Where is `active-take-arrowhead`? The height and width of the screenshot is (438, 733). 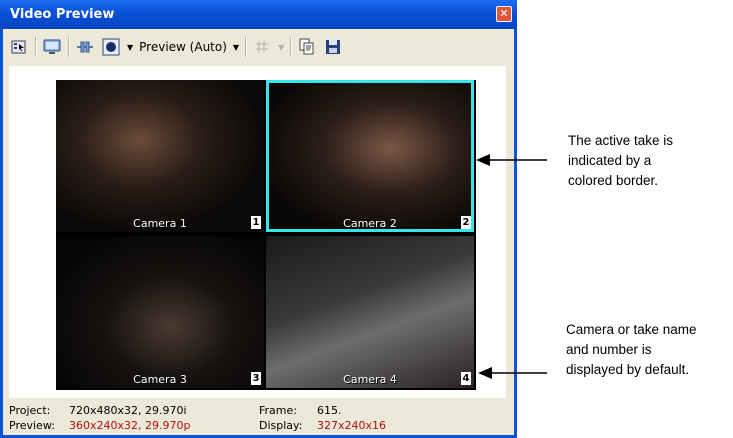 active-take-arrowhead is located at coordinates (483, 160).